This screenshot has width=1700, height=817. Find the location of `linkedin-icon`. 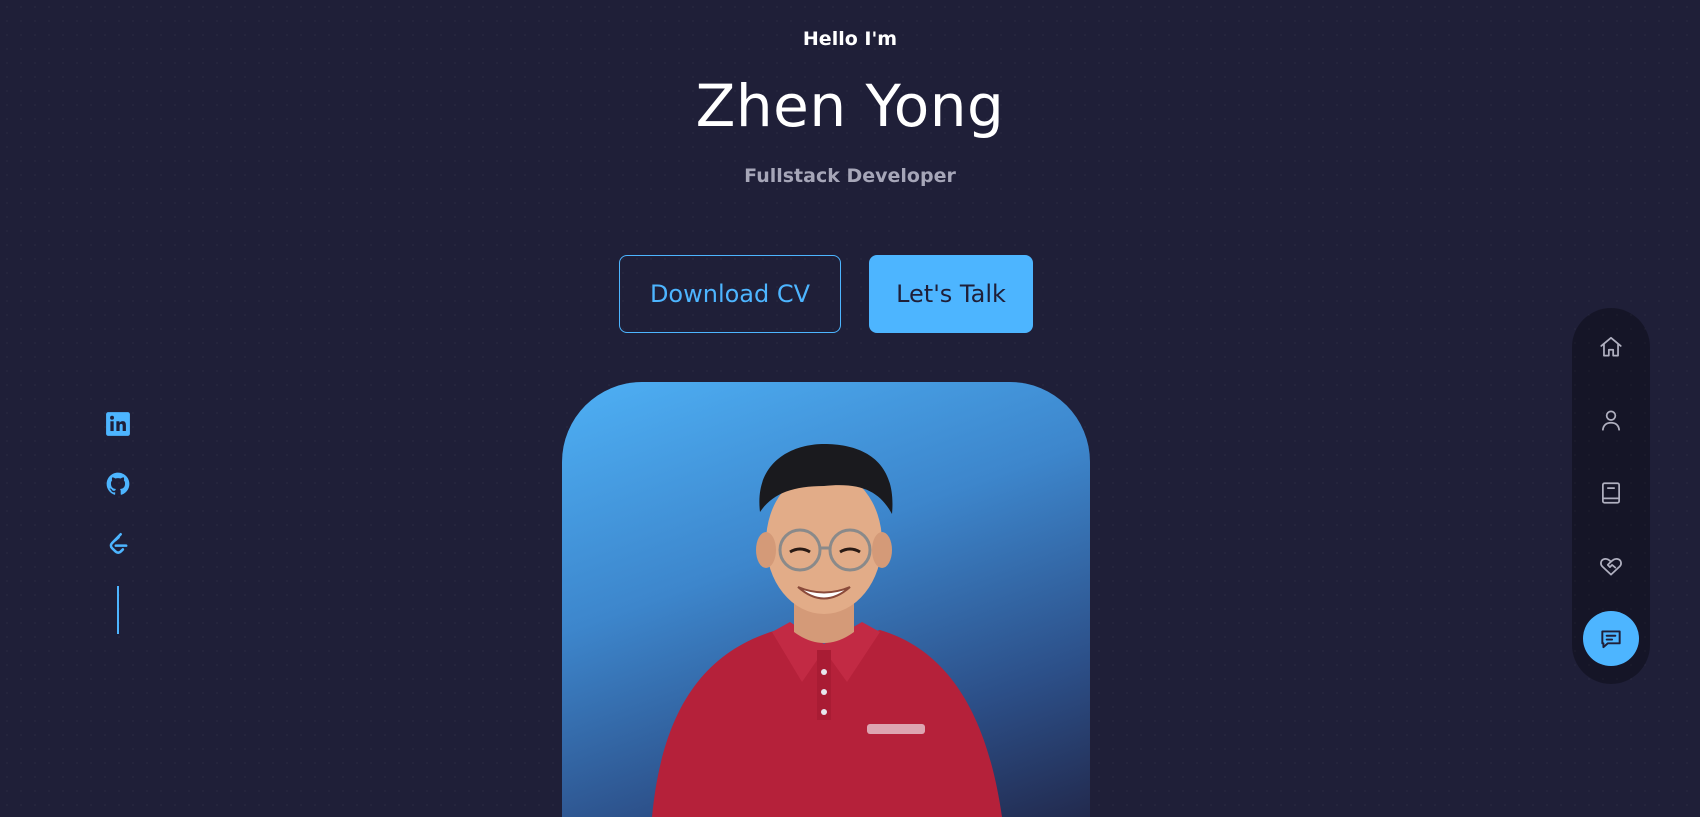

linkedin-icon is located at coordinates (118, 424).